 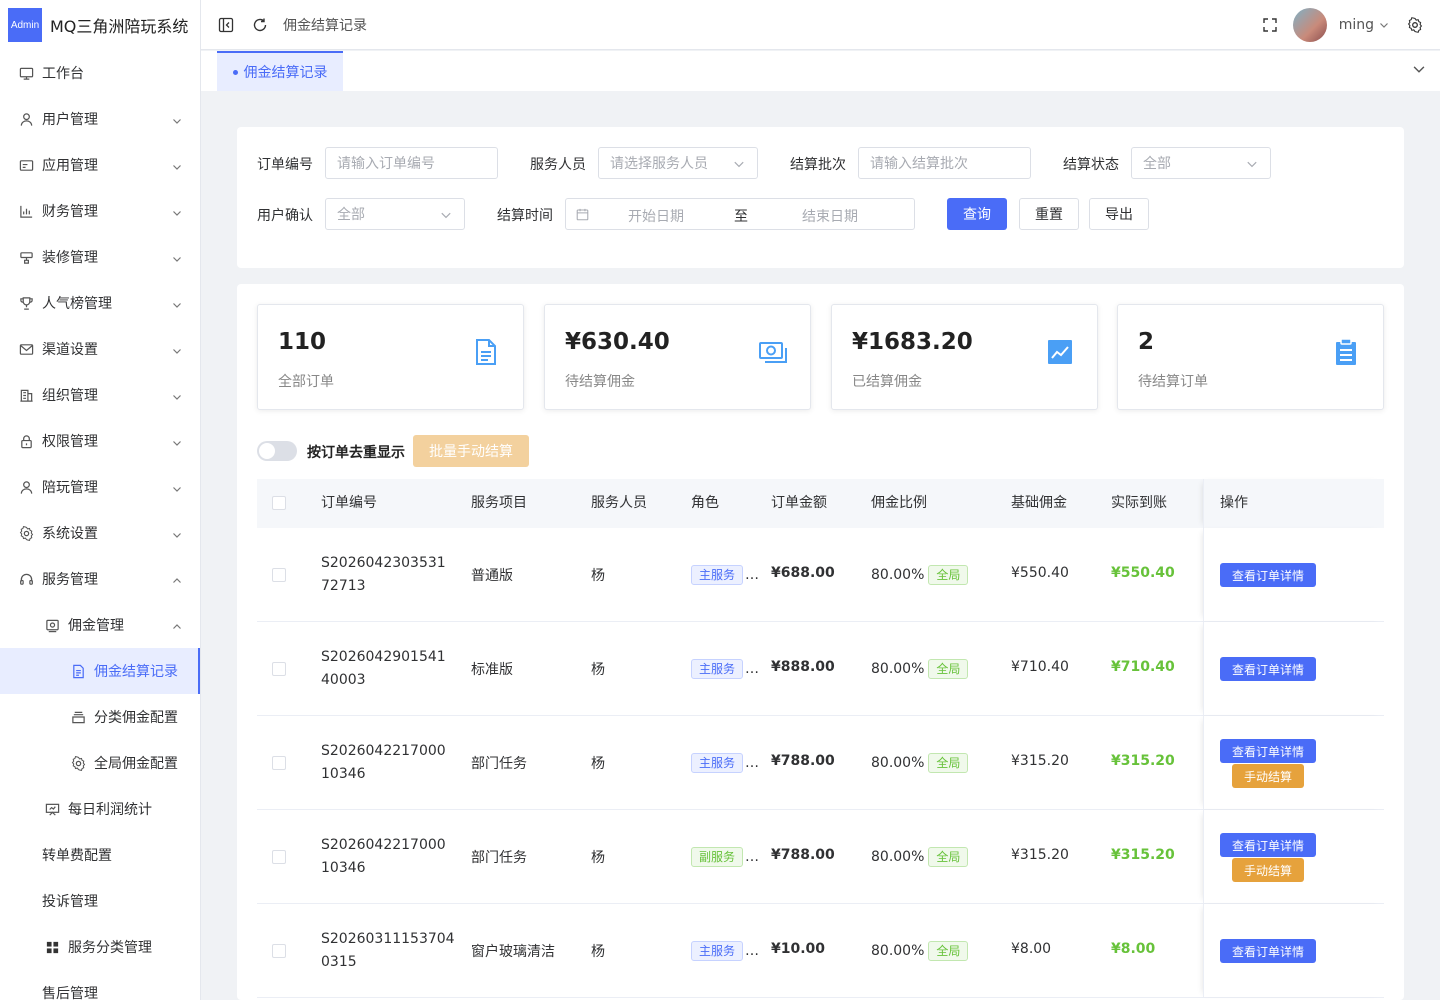 What do you see at coordinates (977, 214) in the screenshot?
I see `query-button: 查询` at bounding box center [977, 214].